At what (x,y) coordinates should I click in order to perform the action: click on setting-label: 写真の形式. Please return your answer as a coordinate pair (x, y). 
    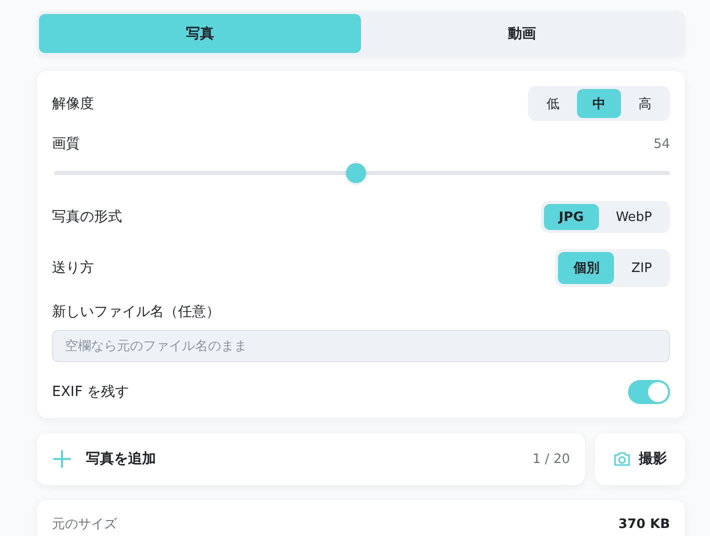
    Looking at the image, I should click on (87, 217).